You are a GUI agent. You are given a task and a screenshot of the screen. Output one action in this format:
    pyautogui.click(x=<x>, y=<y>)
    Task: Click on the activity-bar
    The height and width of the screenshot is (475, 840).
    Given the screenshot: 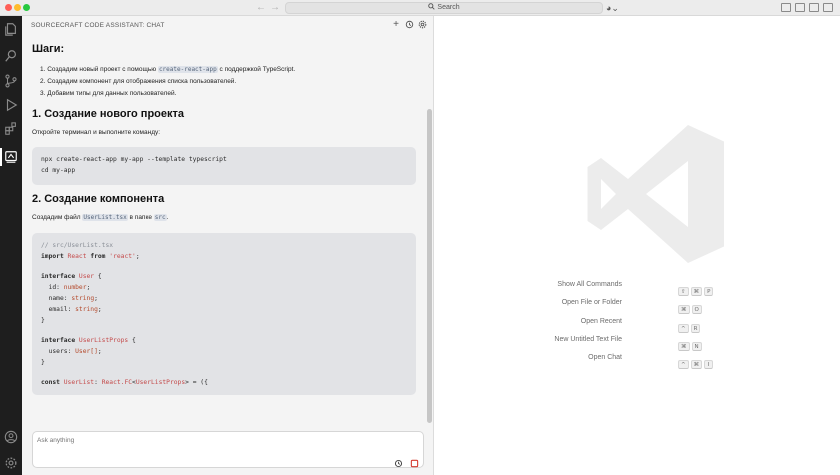 What is the action you would take?
    pyautogui.click(x=11, y=245)
    